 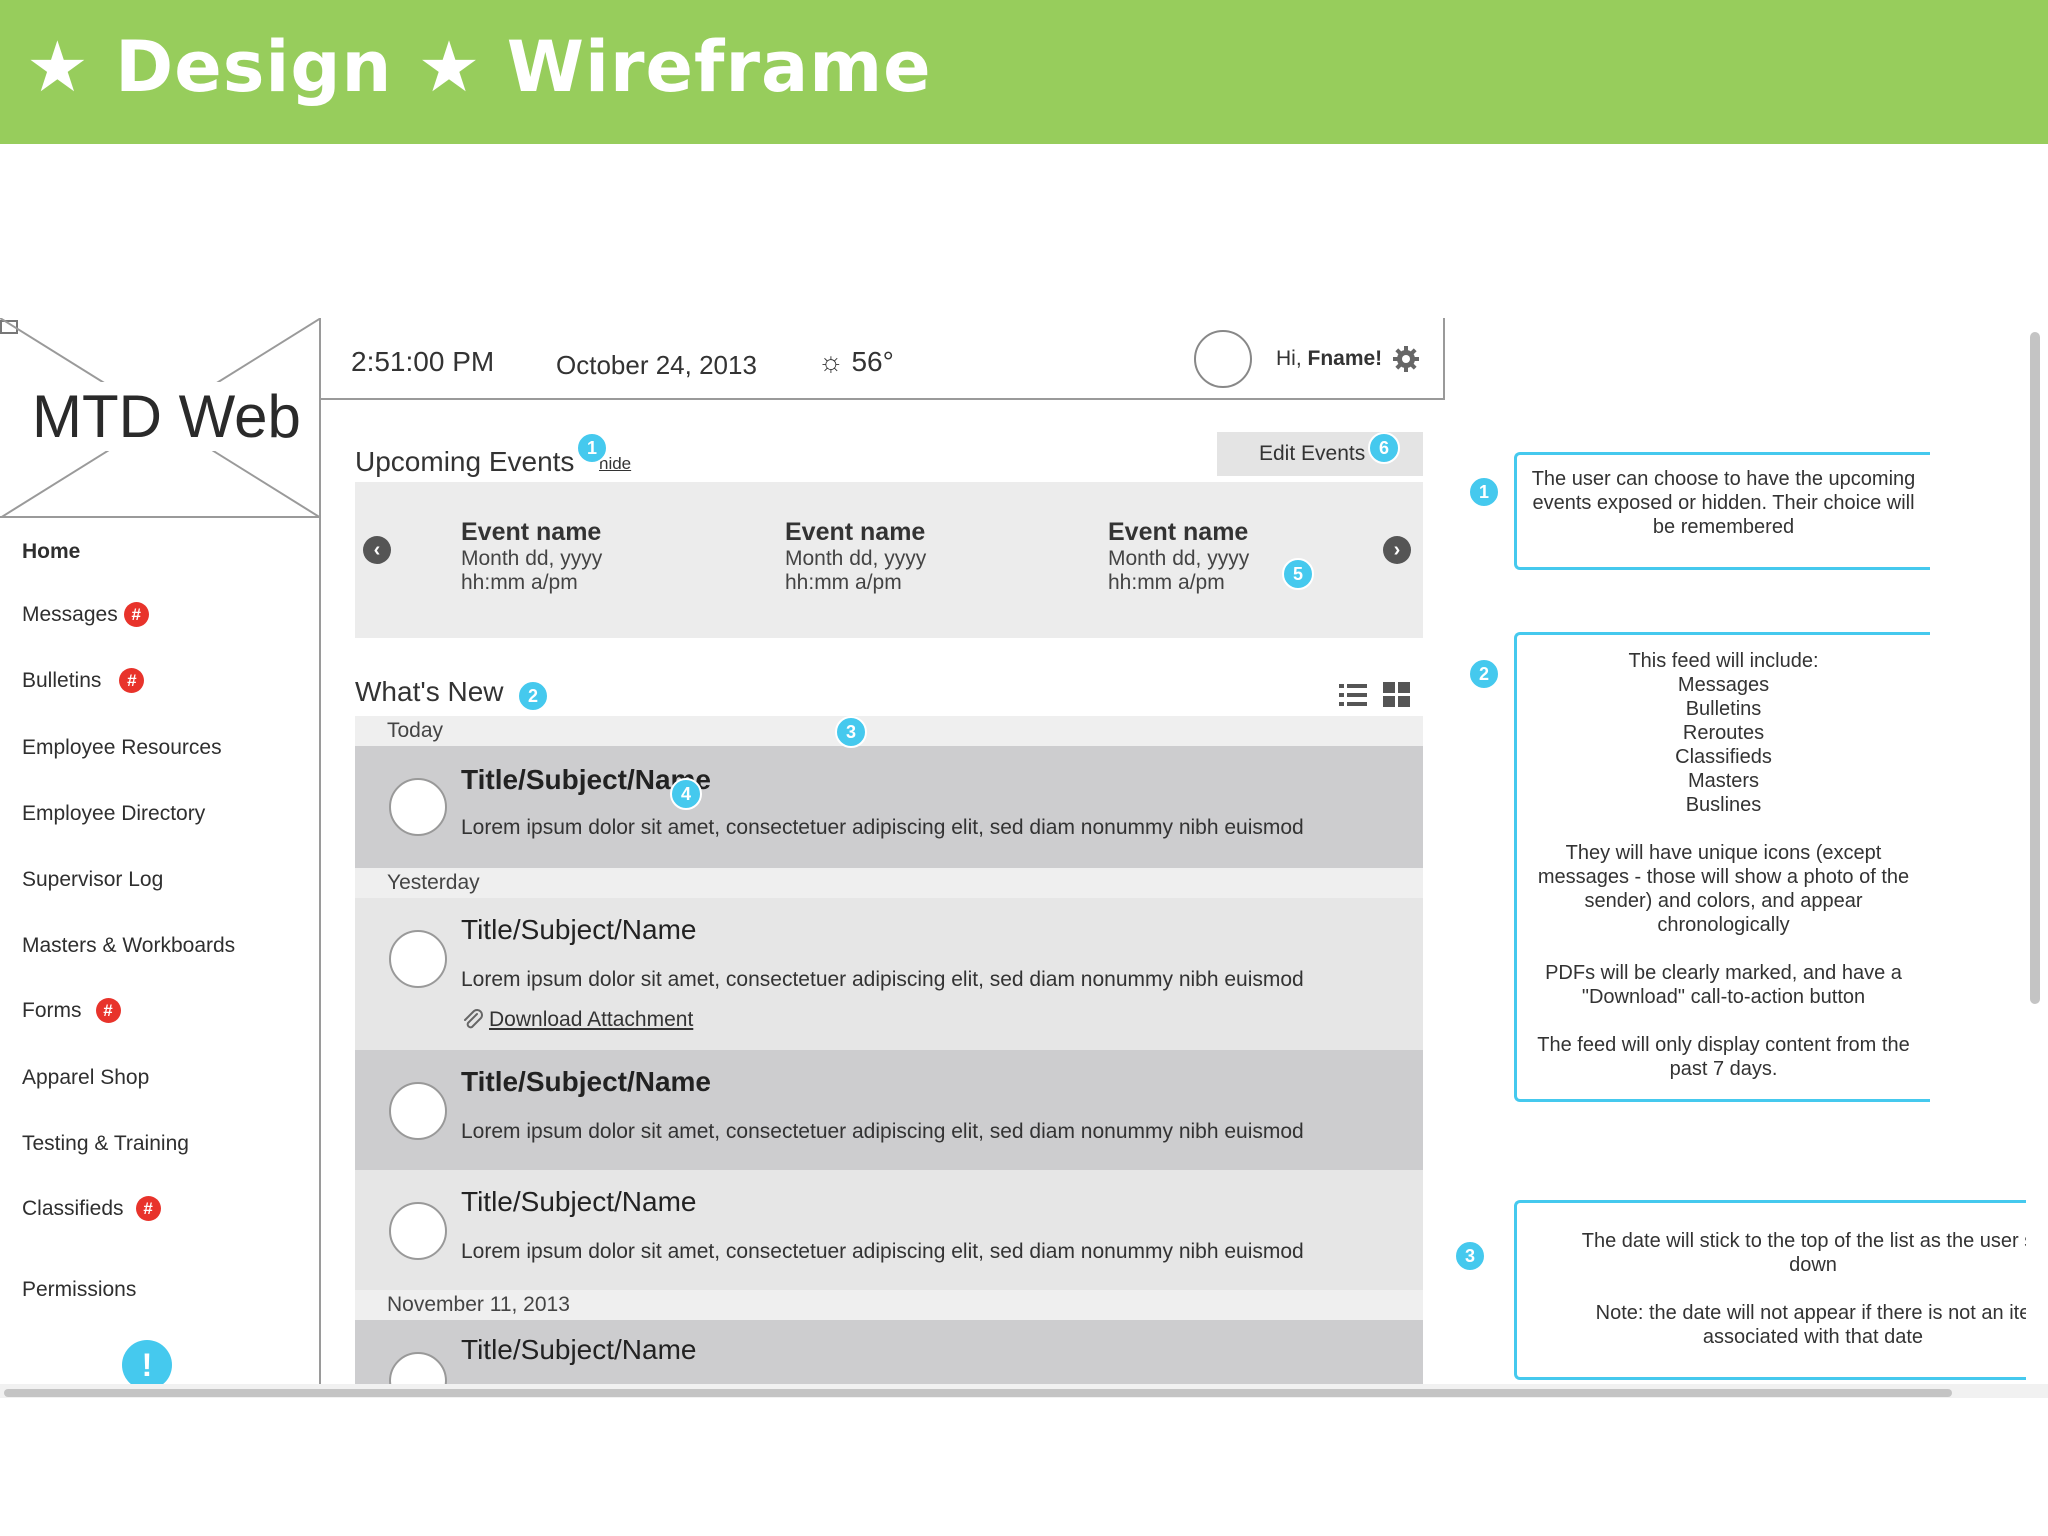 What do you see at coordinates (978, 1393) in the screenshot?
I see `horizontal-scrollbar-thumb` at bounding box center [978, 1393].